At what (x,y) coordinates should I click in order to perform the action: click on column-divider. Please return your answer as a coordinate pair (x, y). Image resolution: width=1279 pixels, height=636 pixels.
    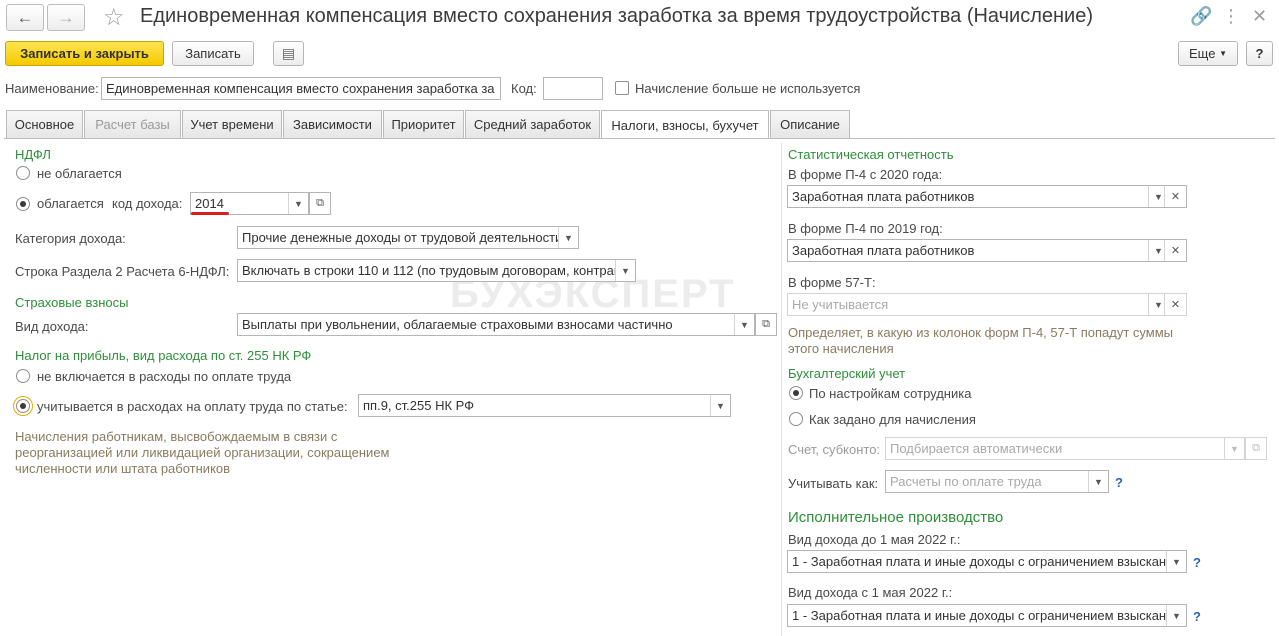
    Looking at the image, I should click on (781, 389).